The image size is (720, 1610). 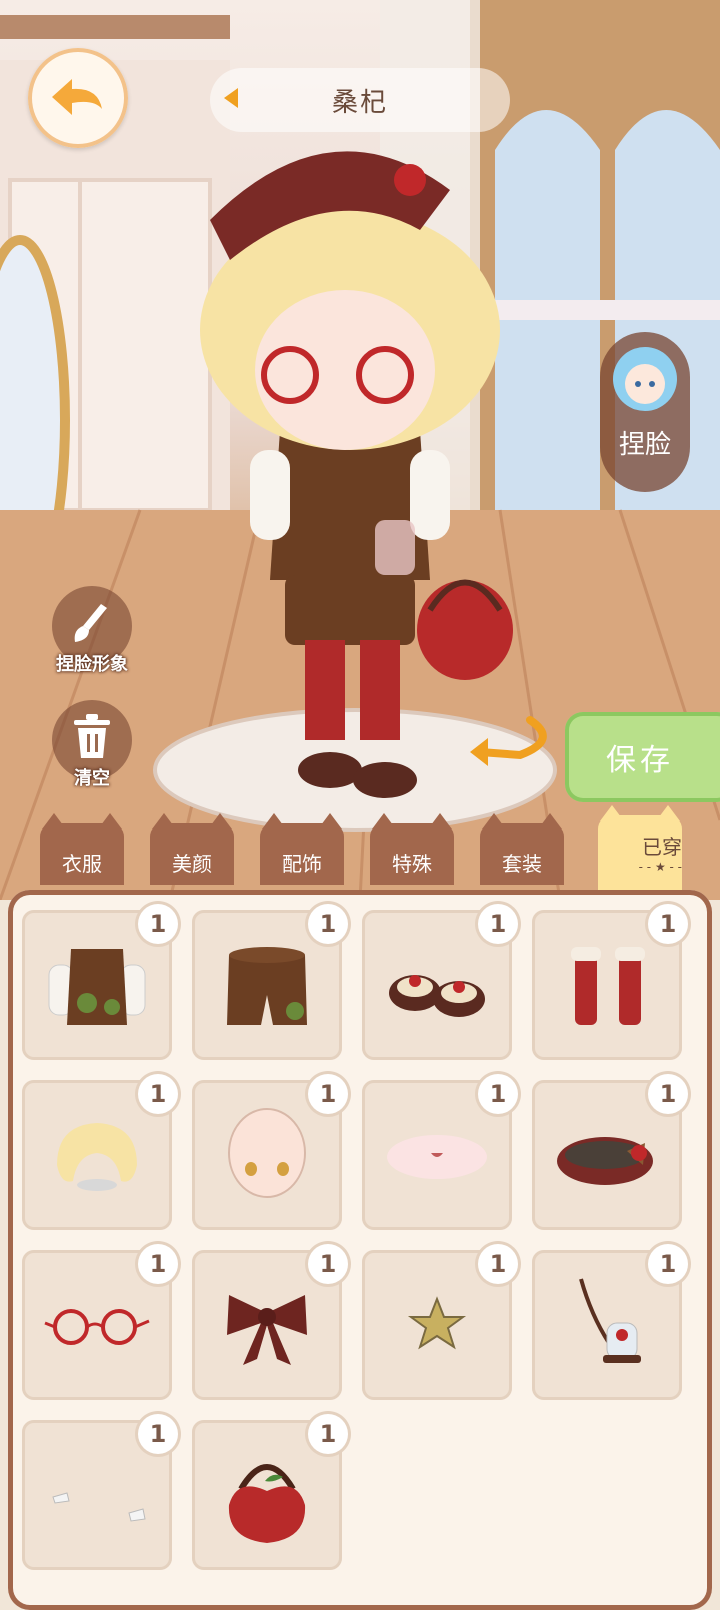 What do you see at coordinates (522, 849) in the screenshot?
I see `tab-sets: 套装` at bounding box center [522, 849].